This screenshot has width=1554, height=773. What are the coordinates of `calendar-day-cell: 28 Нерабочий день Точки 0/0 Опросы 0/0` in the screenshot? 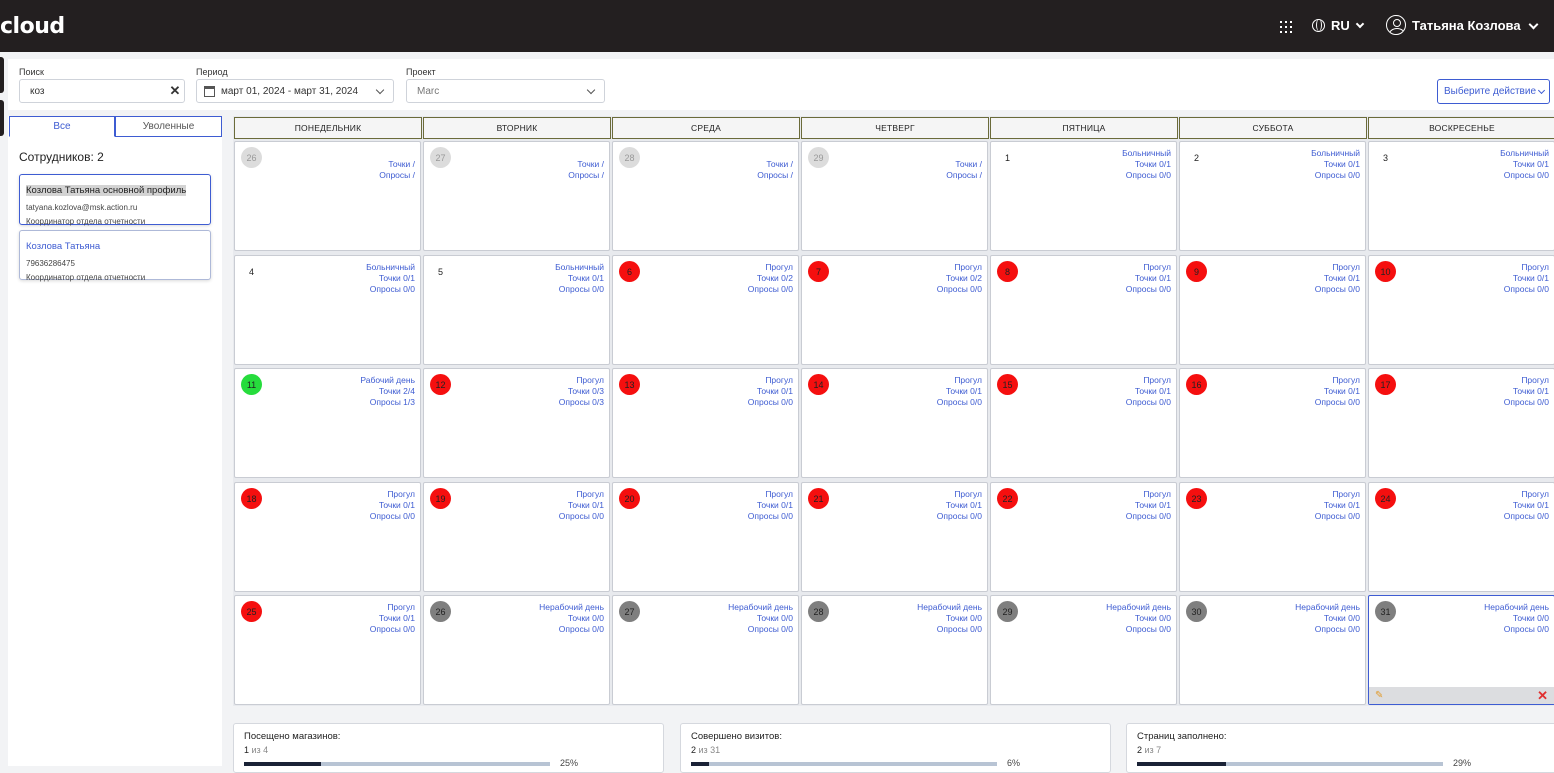 It's located at (894, 650).